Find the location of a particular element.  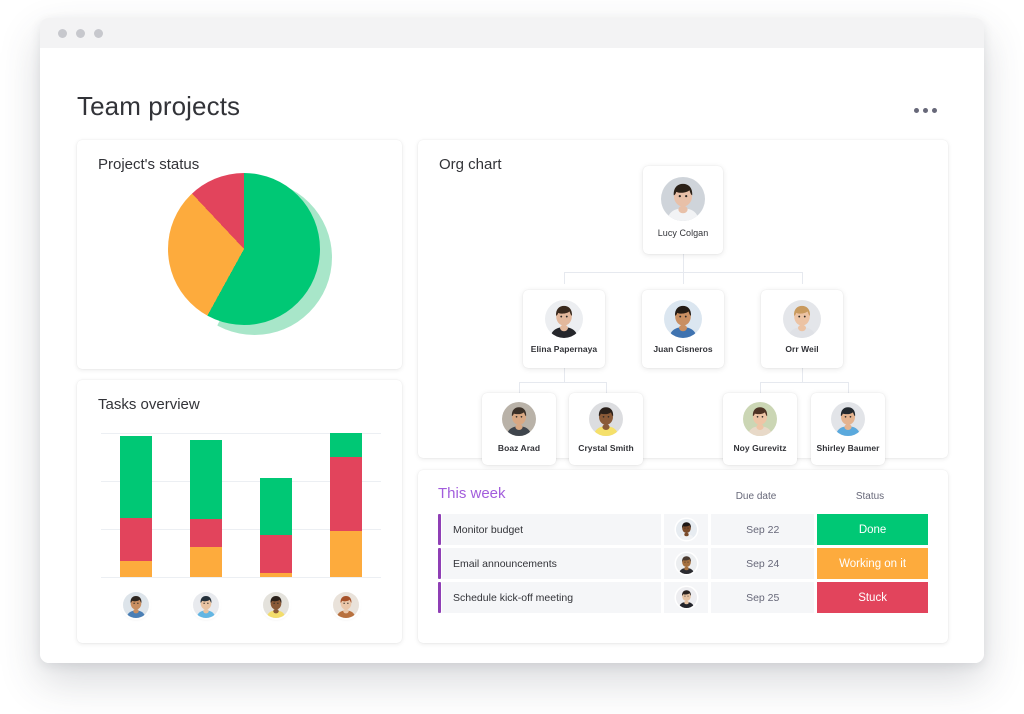

maximize-dot is located at coordinates (98, 33).